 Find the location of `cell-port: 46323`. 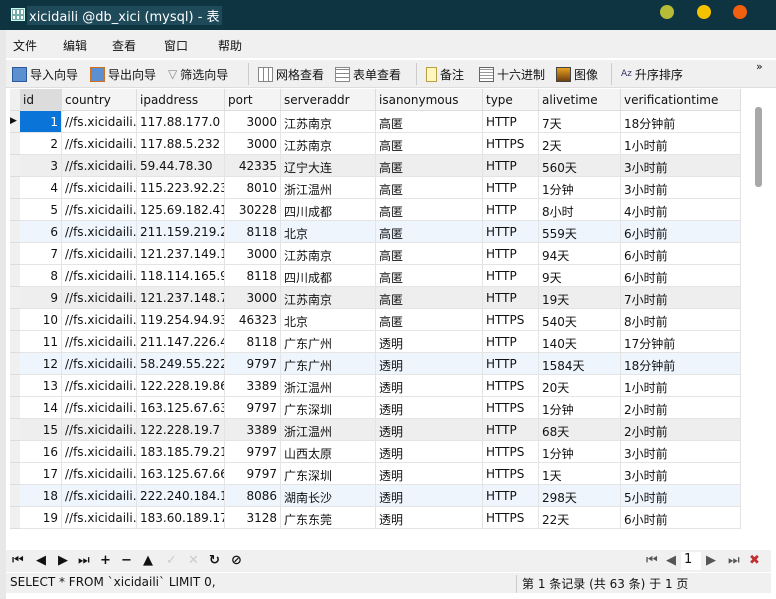

cell-port: 46323 is located at coordinates (253, 320).